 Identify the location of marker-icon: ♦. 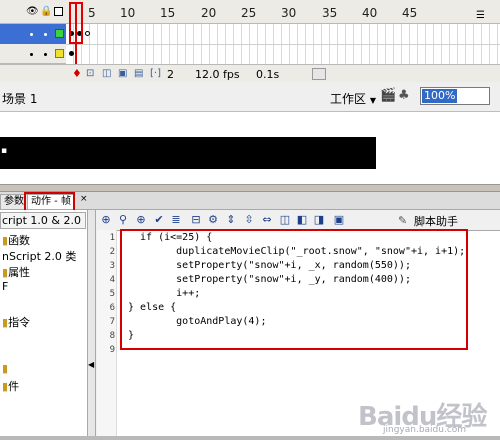
(77, 73).